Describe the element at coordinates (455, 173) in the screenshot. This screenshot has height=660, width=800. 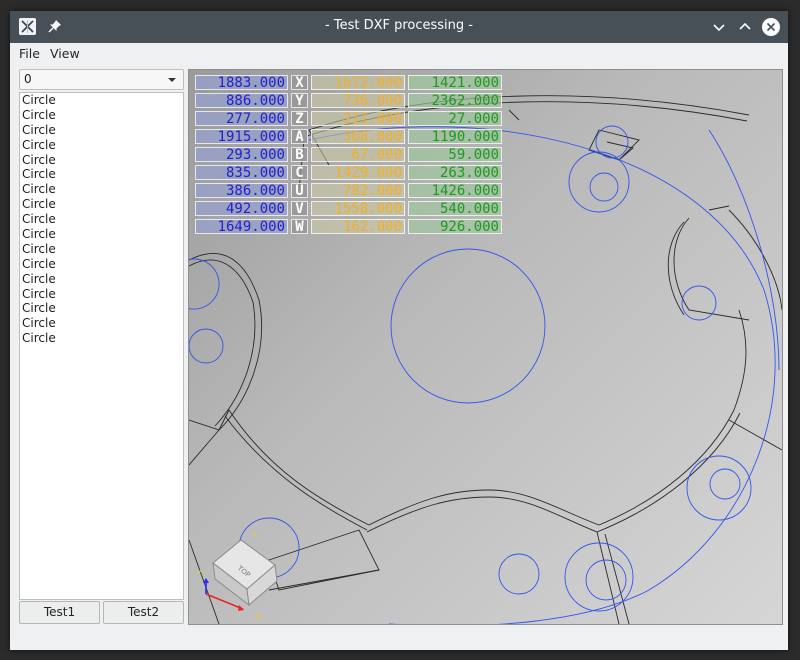
I see `dro-mach-value: 263.000` at that location.